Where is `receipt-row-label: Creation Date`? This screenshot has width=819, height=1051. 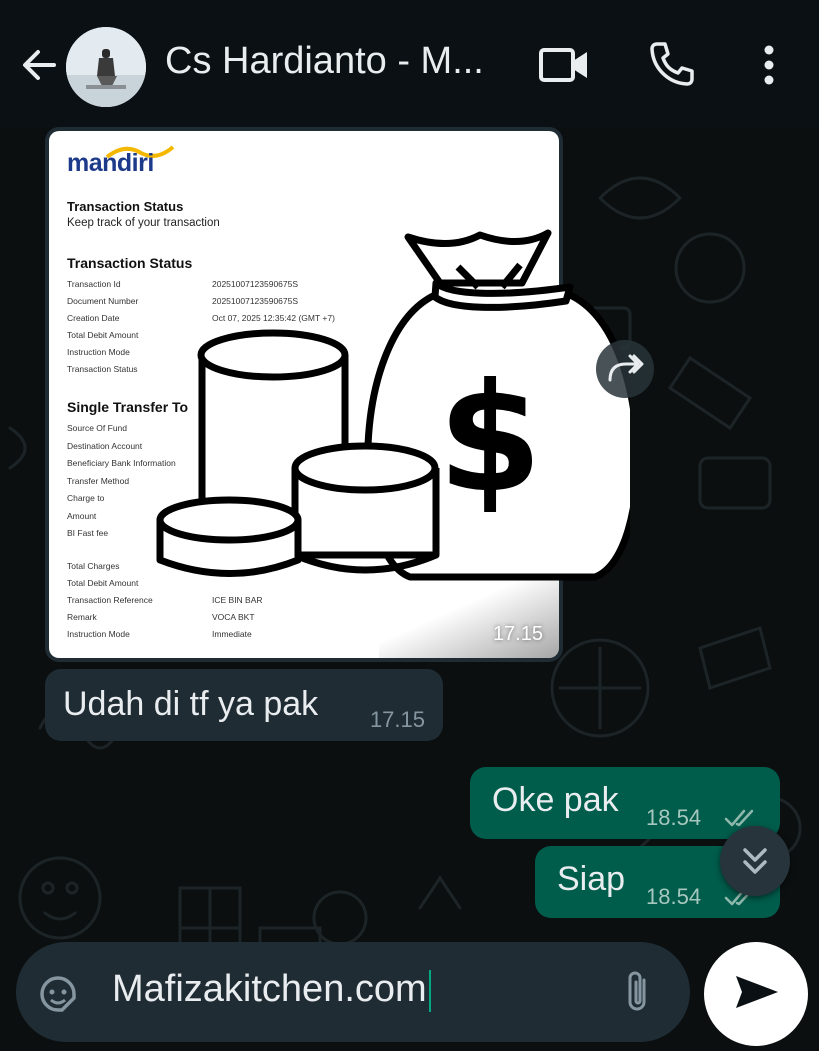 receipt-row-label: Creation Date is located at coordinates (93, 318).